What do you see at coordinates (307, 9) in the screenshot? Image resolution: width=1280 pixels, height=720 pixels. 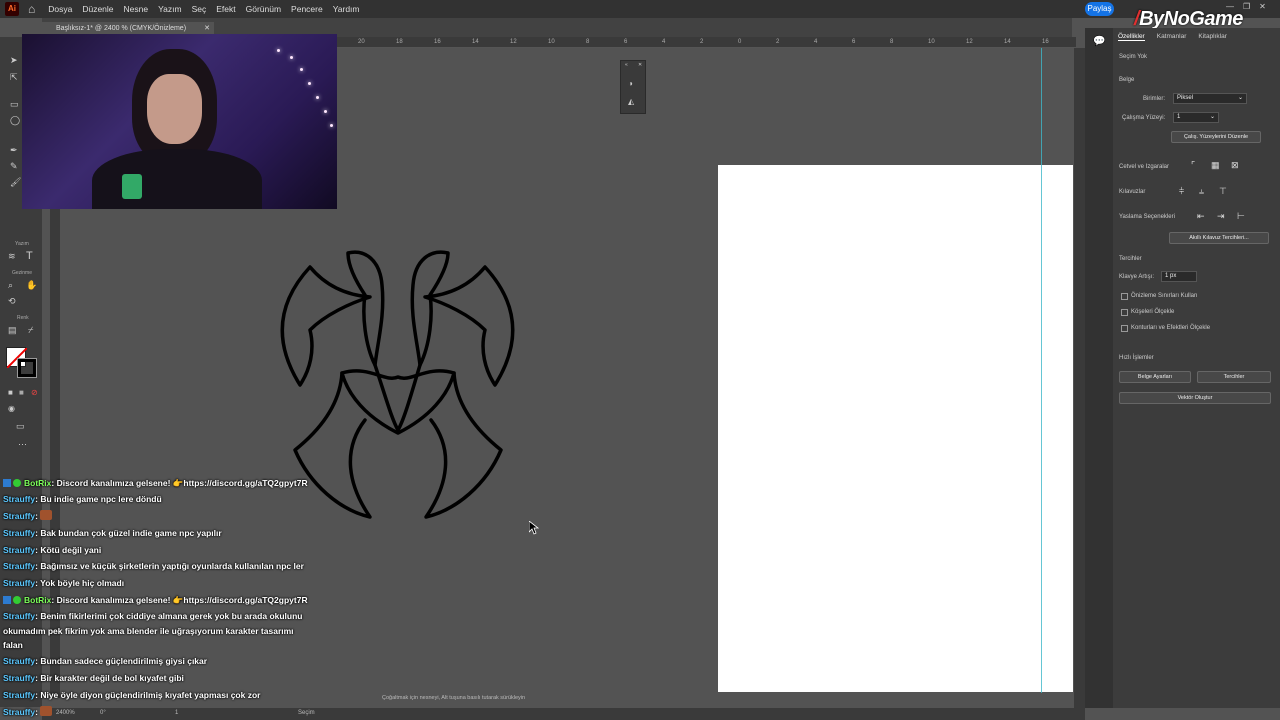 I see `menu-item-window: Pencere` at bounding box center [307, 9].